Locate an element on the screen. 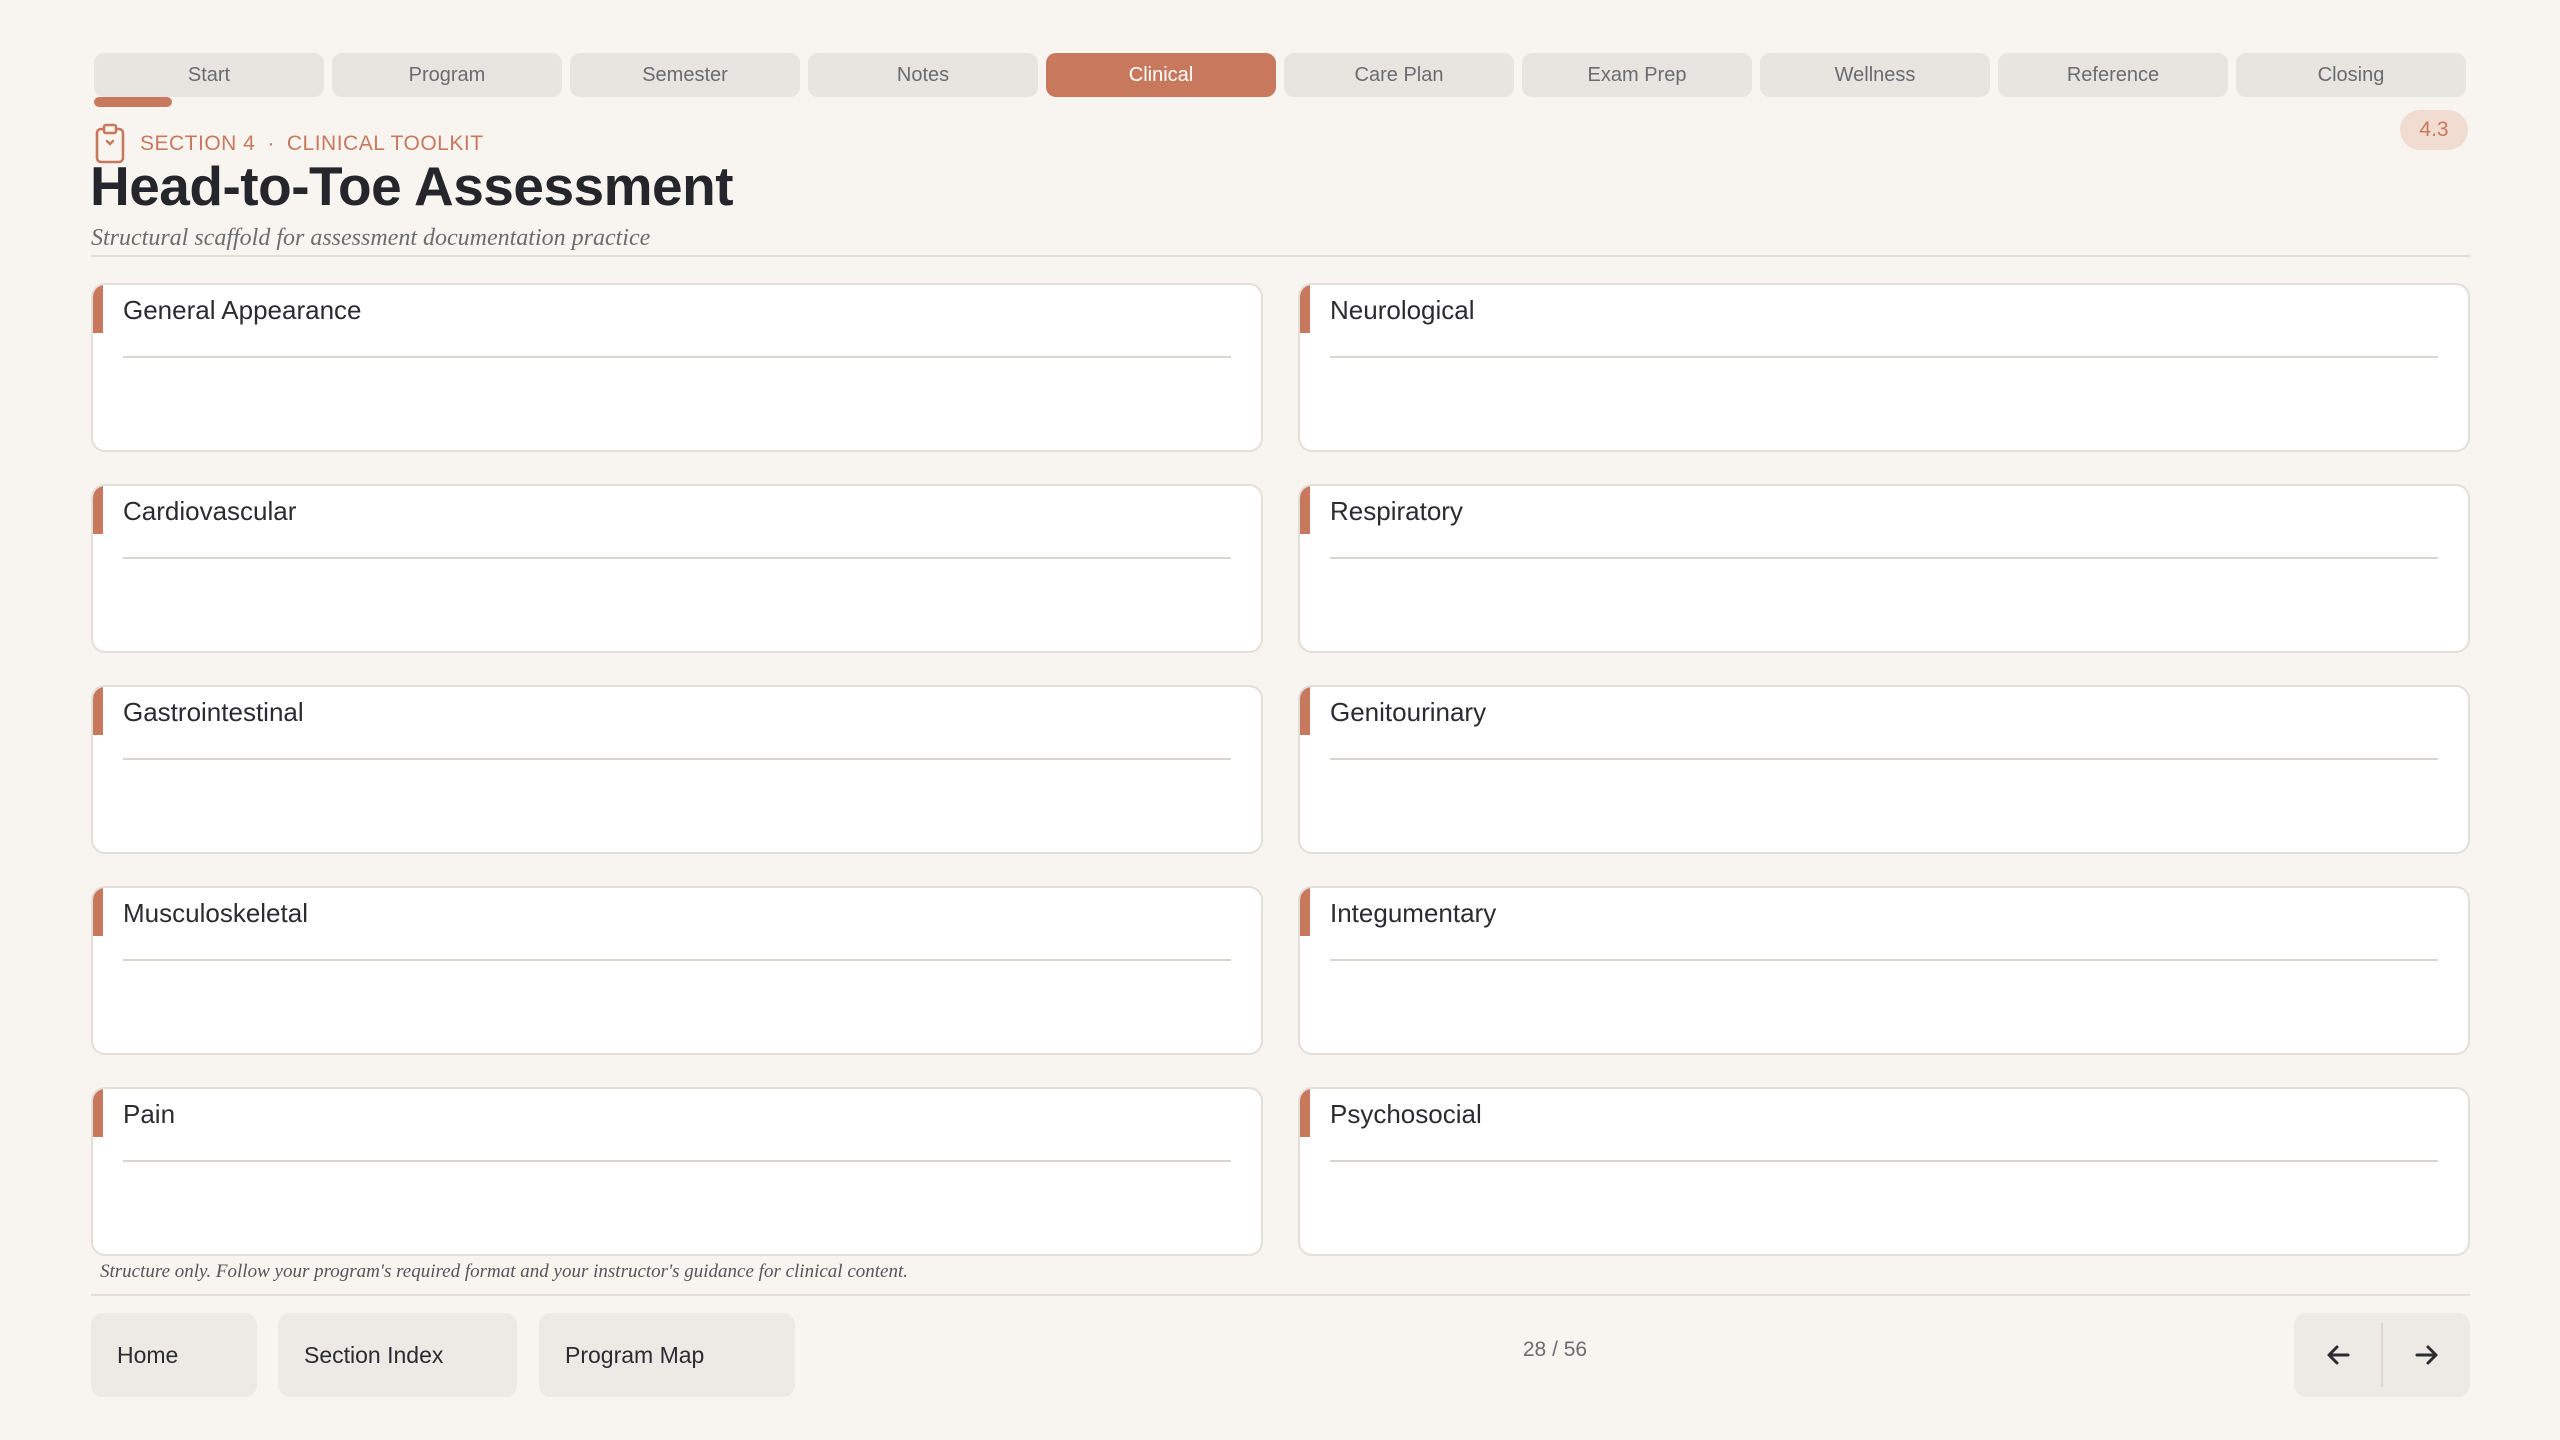 Image resolution: width=2560 pixels, height=1440 pixels. home-button: Home is located at coordinates (174, 1355).